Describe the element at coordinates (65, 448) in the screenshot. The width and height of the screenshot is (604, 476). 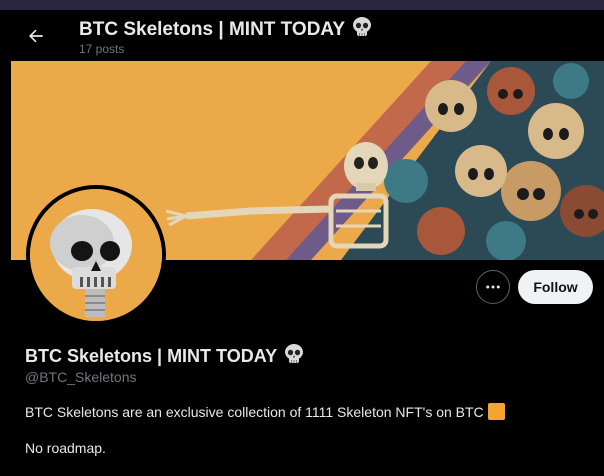
I see `profile-bio-line2: No roadmap.` at that location.